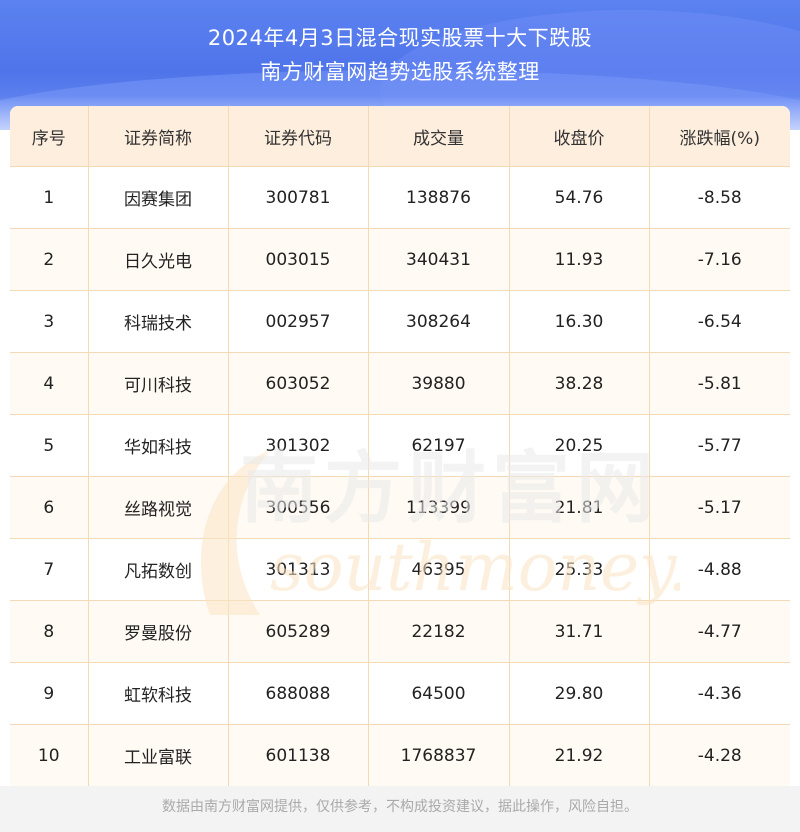  I want to click on cell-index: 7, so click(49, 569).